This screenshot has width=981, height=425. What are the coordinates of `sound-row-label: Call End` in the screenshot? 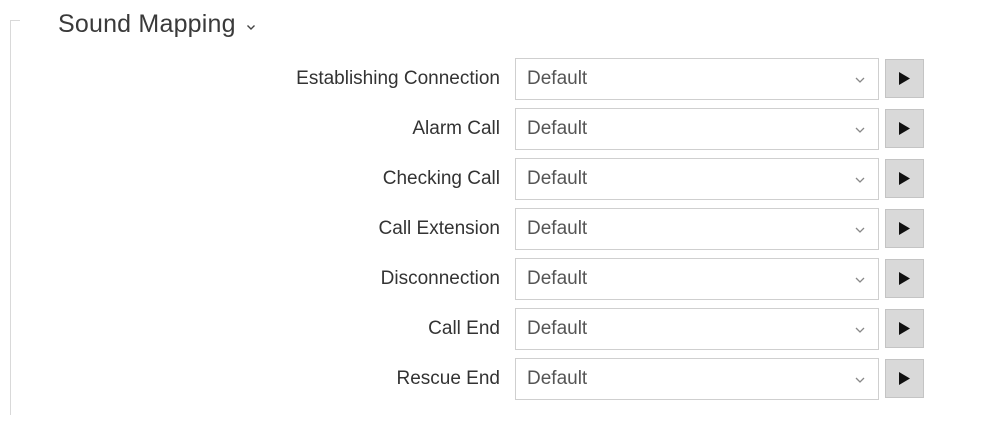 It's located at (464, 328).